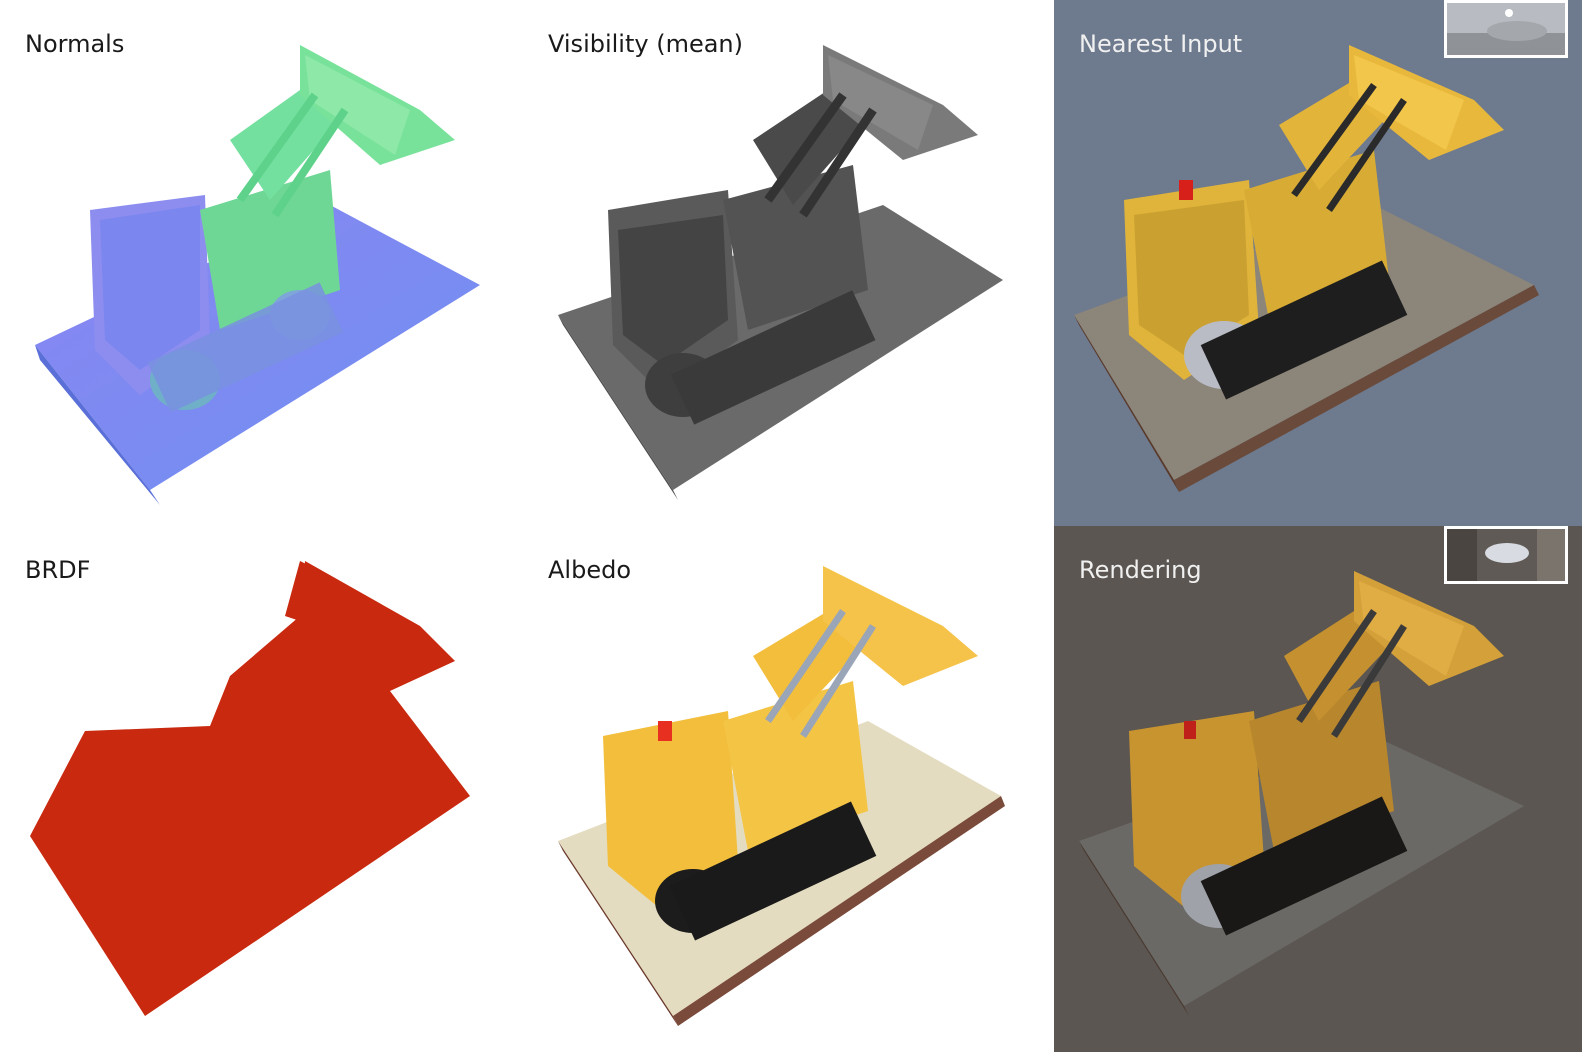 Image resolution: width=1582 pixels, height=1052 pixels. What do you see at coordinates (1161, 44) in the screenshot?
I see `nearest-input-label: Nearest Input` at bounding box center [1161, 44].